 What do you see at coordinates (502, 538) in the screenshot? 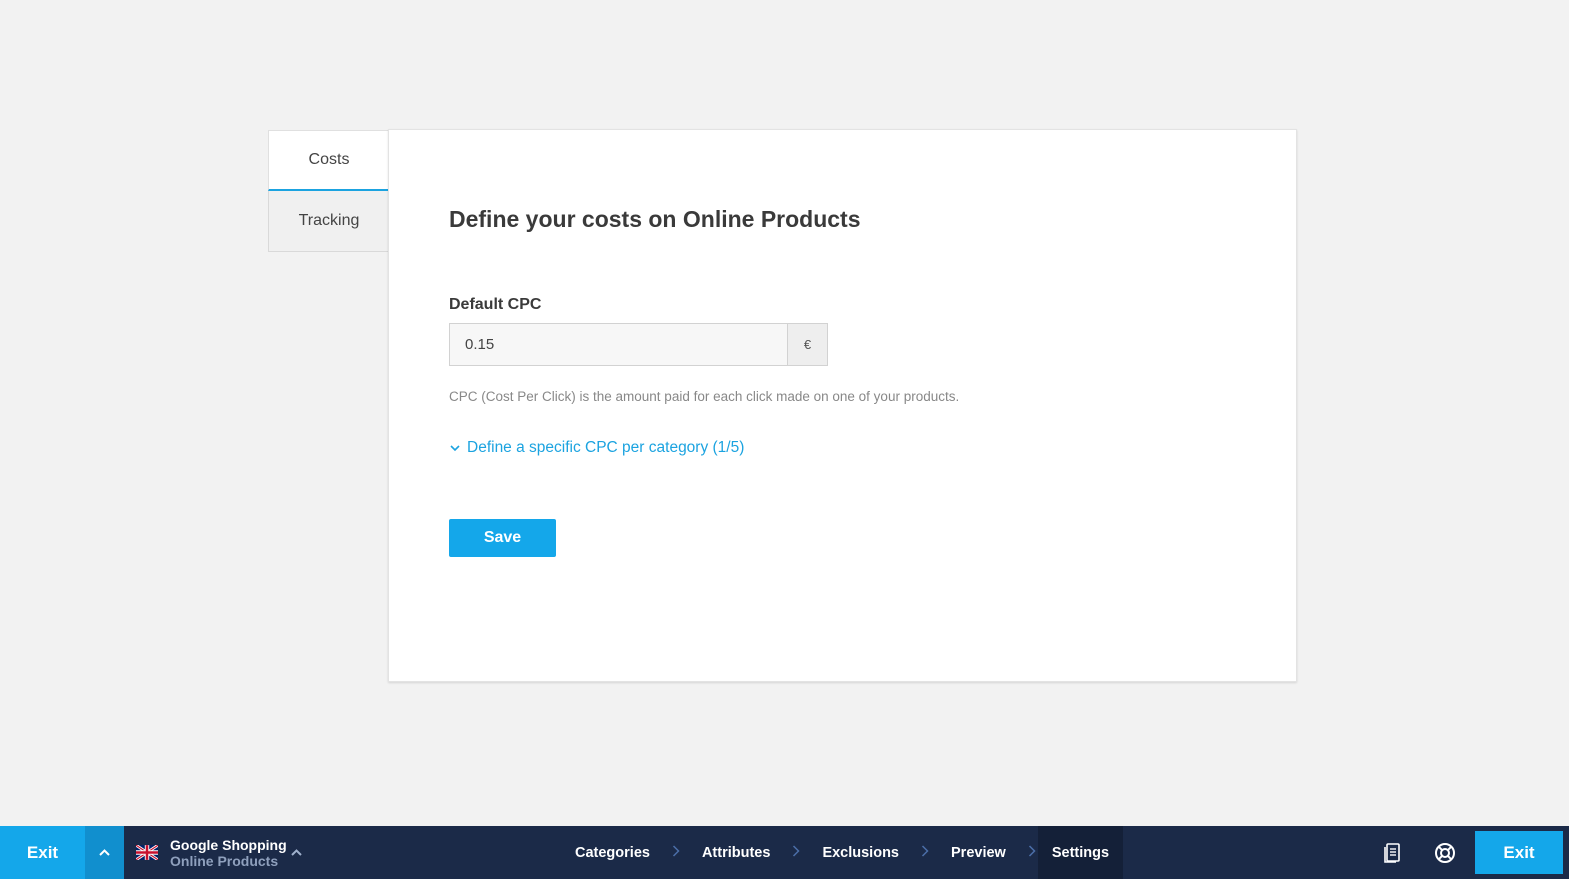
I see `save-button: Save` at bounding box center [502, 538].